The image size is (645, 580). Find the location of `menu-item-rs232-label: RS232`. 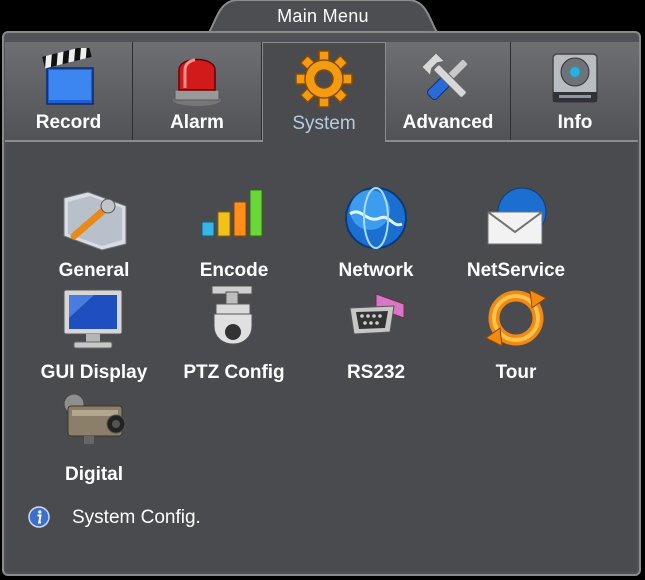

menu-item-rs232-label: RS232 is located at coordinates (376, 372).